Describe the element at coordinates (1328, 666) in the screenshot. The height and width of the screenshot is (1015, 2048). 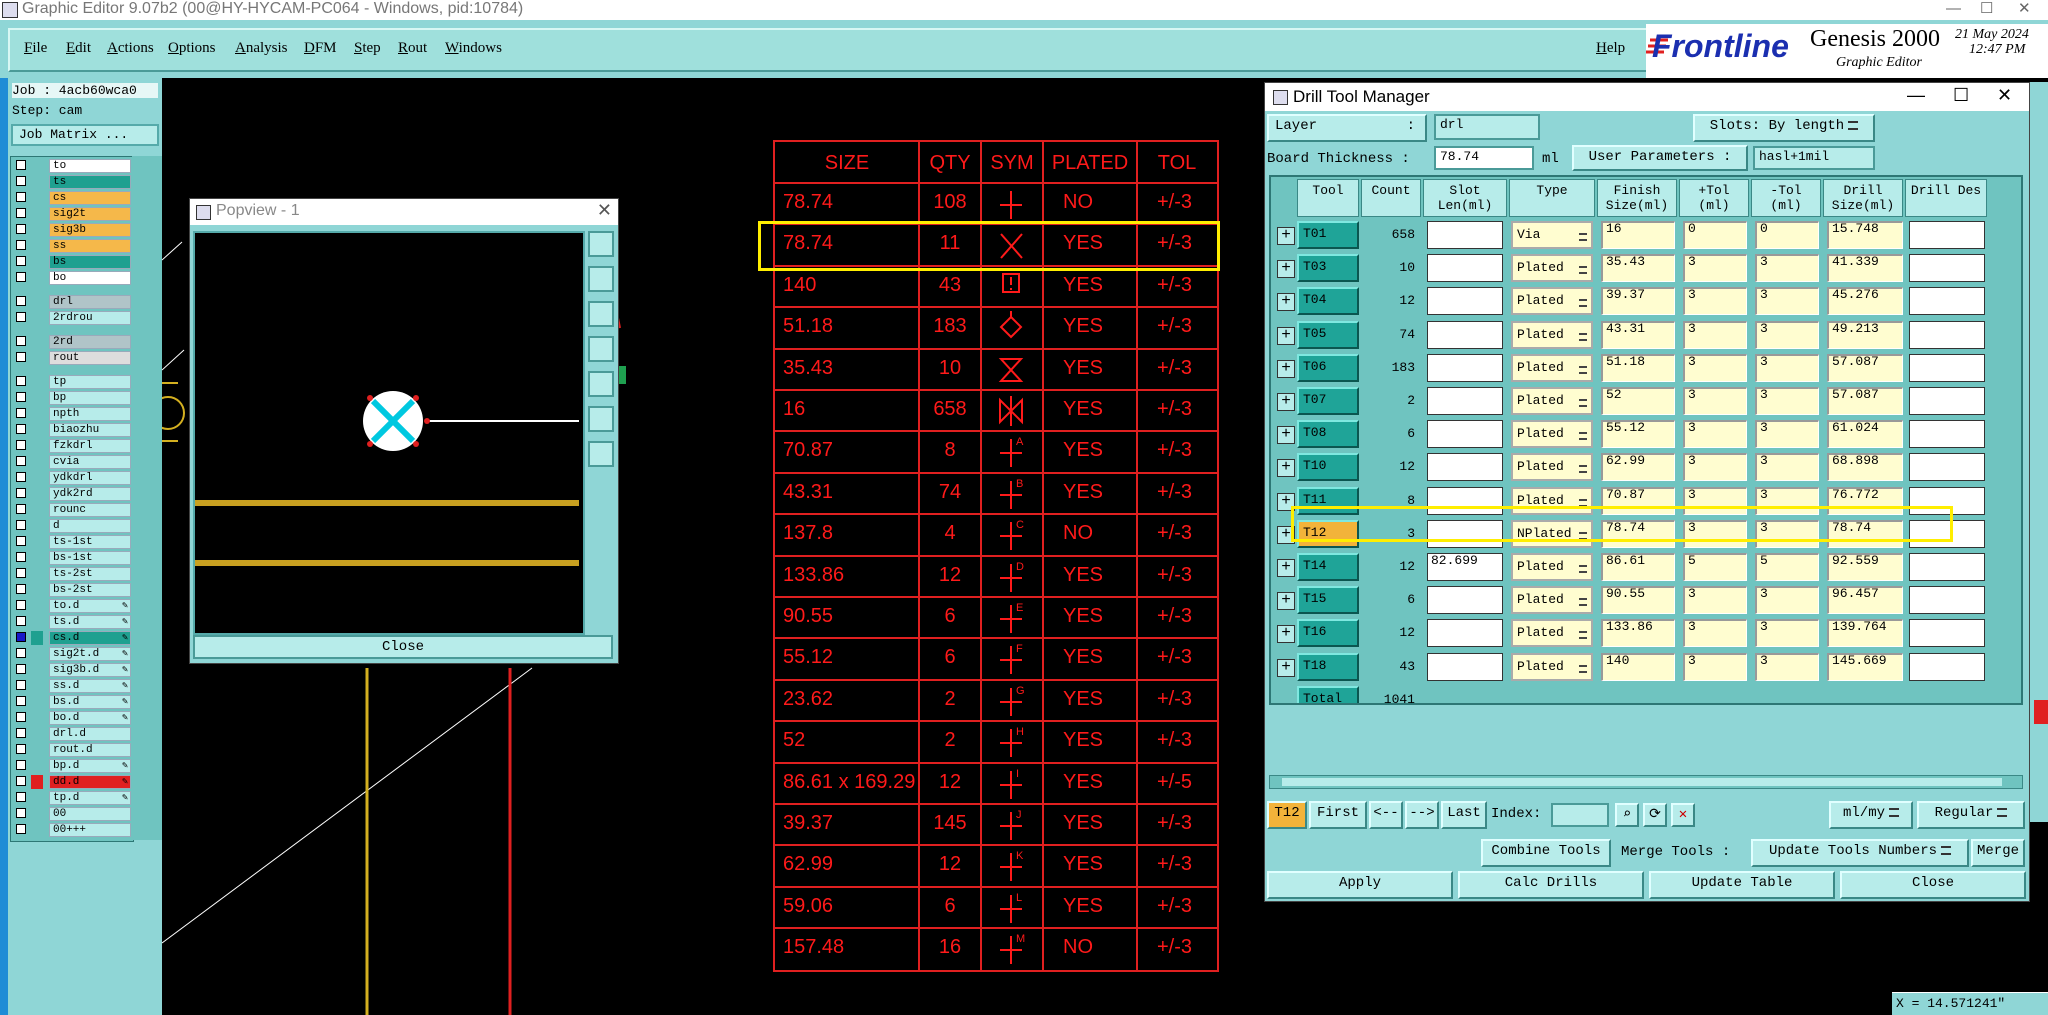
I see `tool-button: T18` at that location.